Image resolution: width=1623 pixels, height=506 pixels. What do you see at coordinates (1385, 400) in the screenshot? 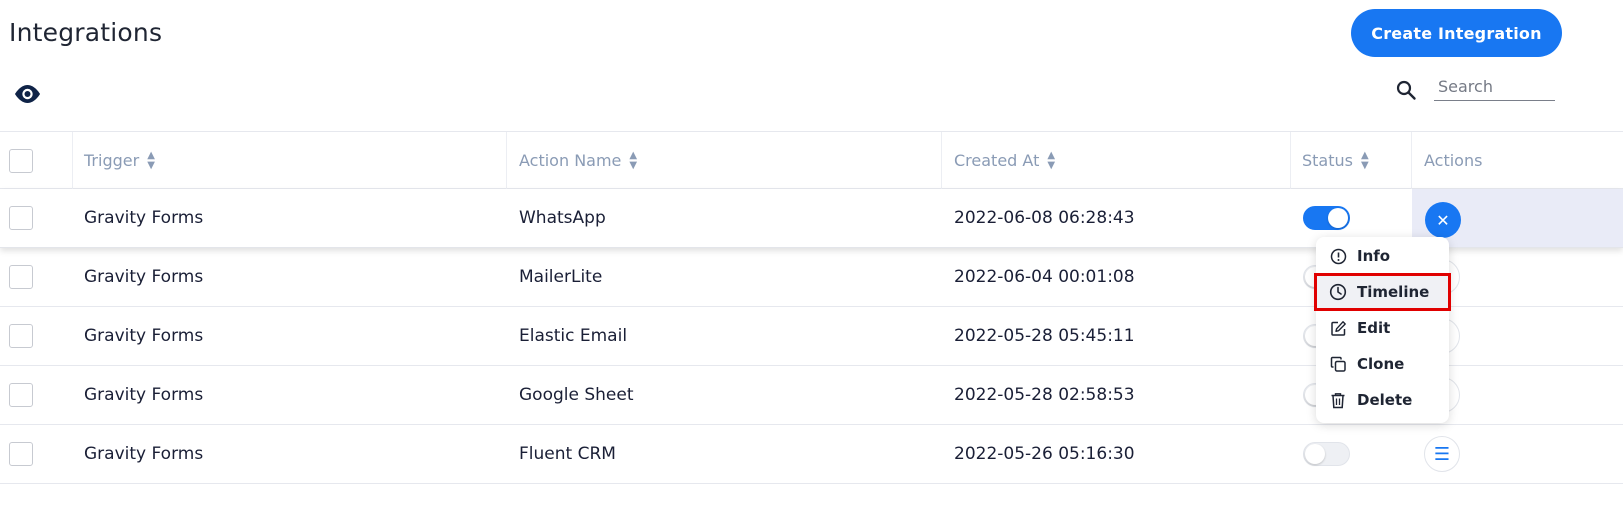
I see `menu-item-label: Delete` at bounding box center [1385, 400].